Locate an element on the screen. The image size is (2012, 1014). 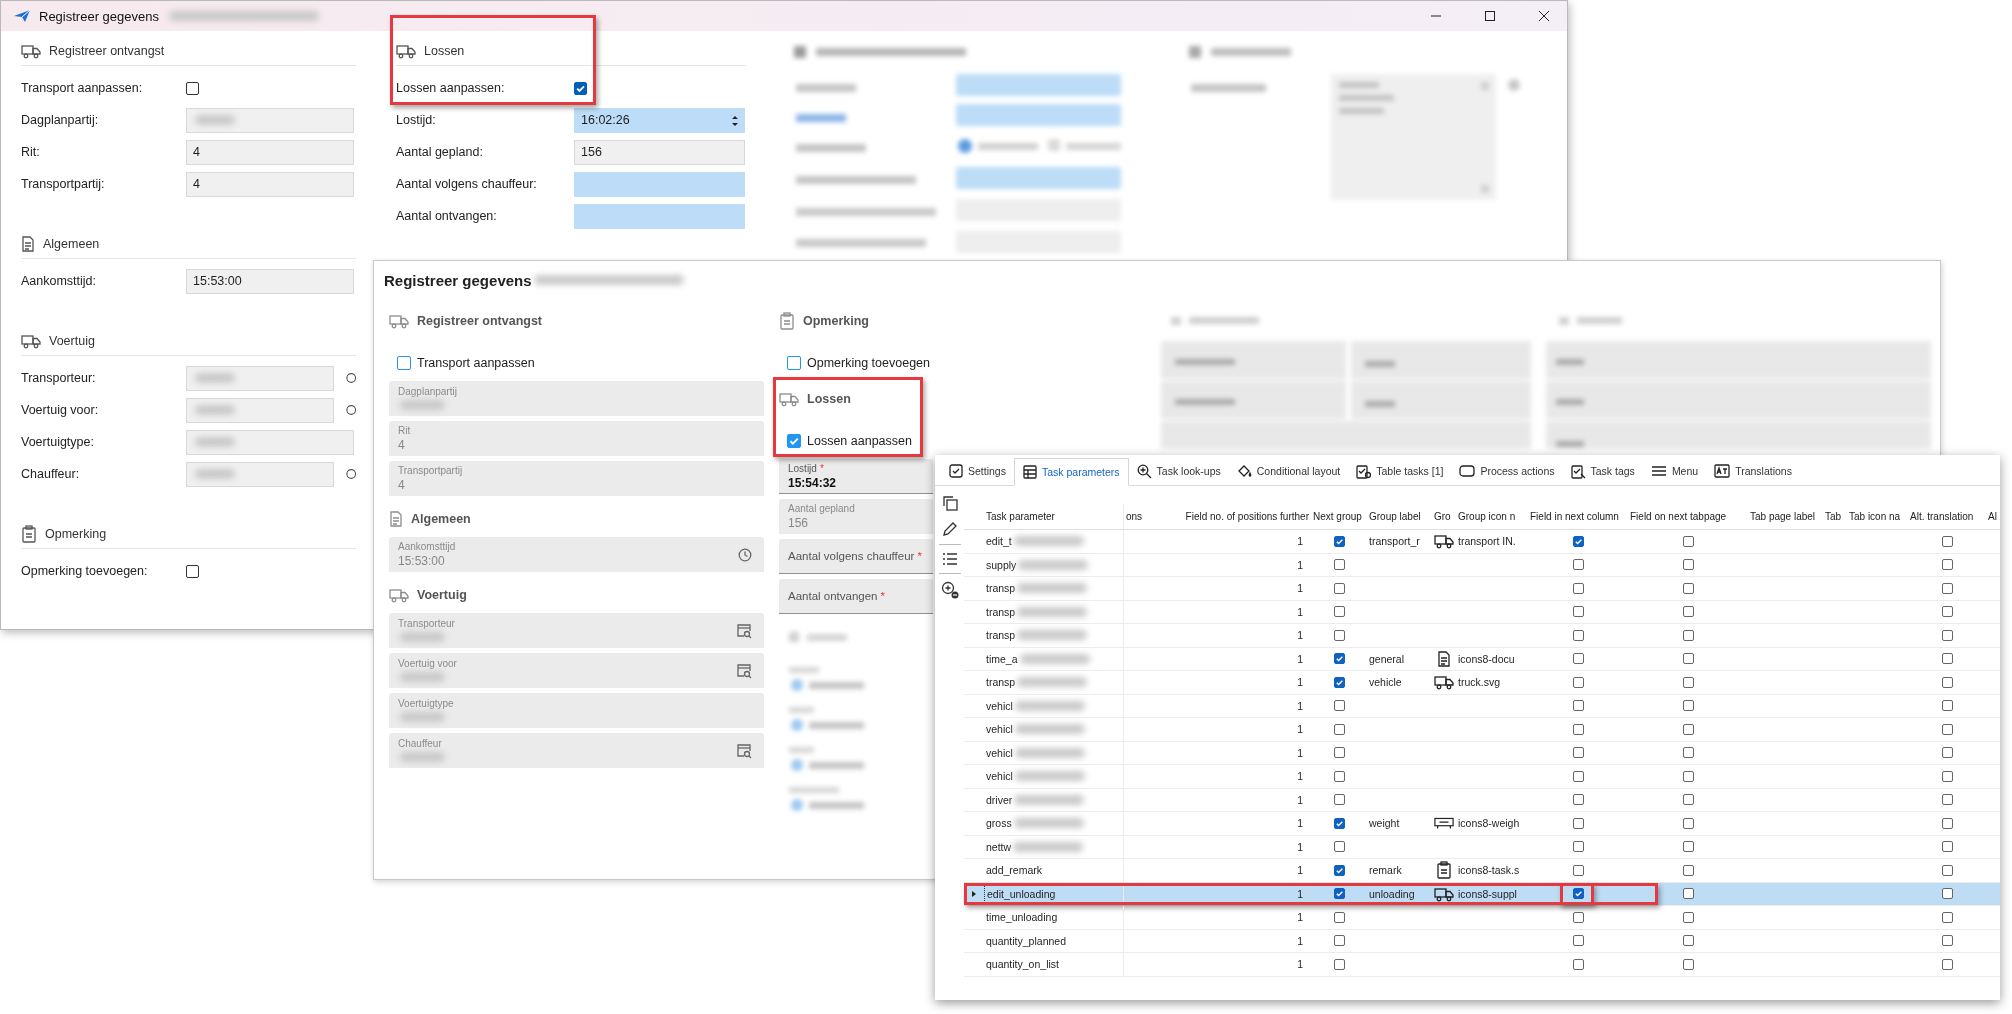
column-header: Tab is located at coordinates (1833, 516).